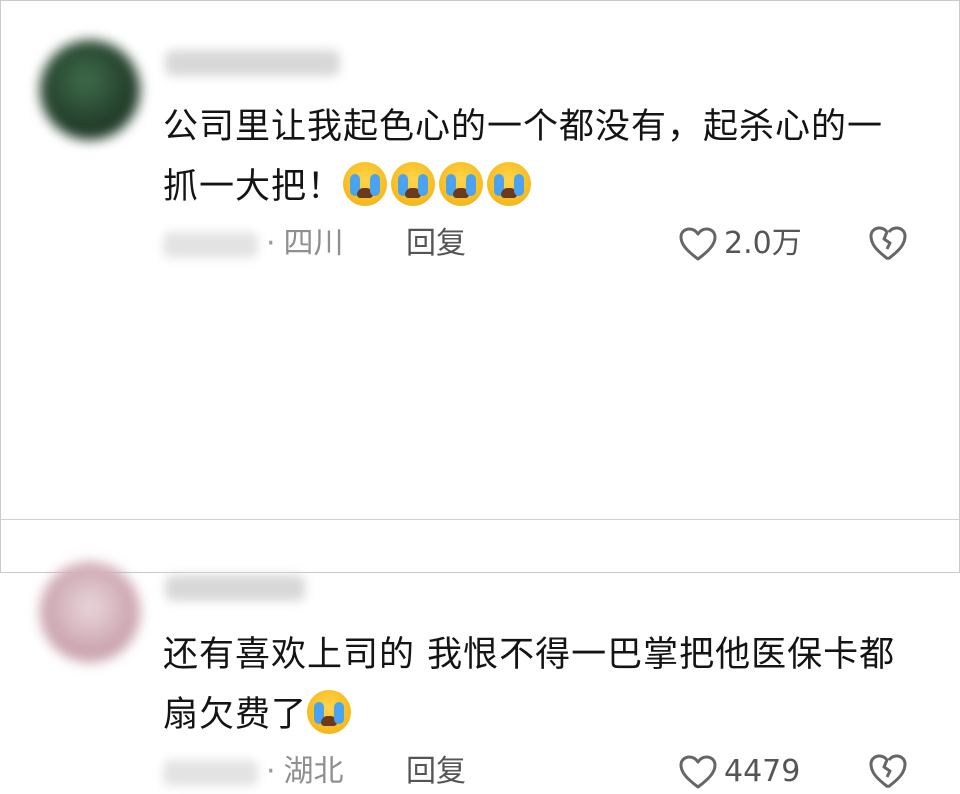 The height and width of the screenshot is (794, 960). What do you see at coordinates (313, 771) in the screenshot?
I see `location: 湖北` at bounding box center [313, 771].